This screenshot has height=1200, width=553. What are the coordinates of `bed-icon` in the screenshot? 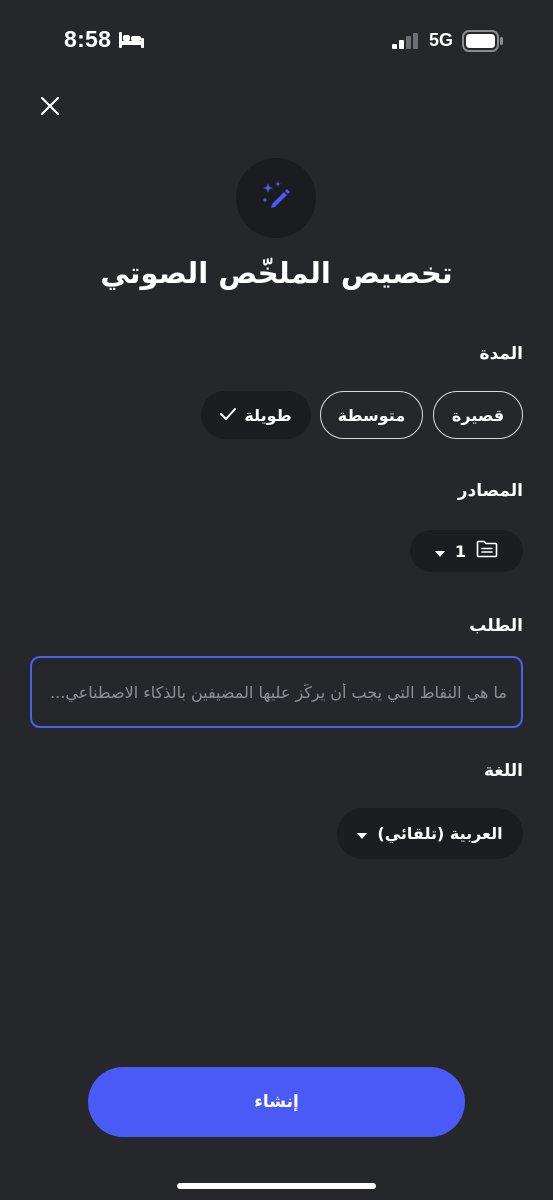 It's located at (131, 42).